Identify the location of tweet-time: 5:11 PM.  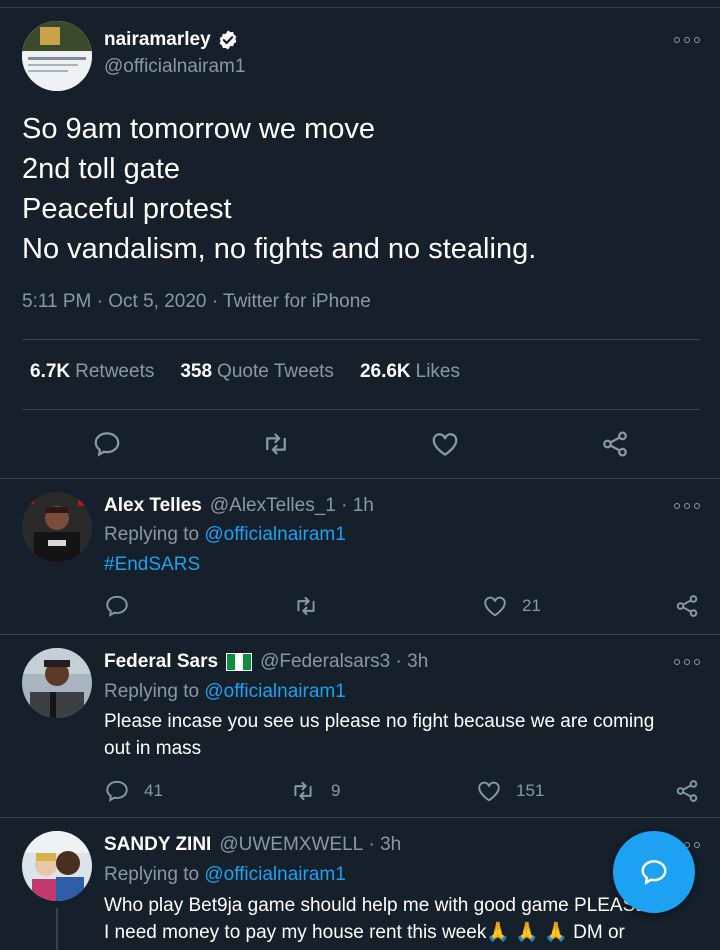
(56, 301).